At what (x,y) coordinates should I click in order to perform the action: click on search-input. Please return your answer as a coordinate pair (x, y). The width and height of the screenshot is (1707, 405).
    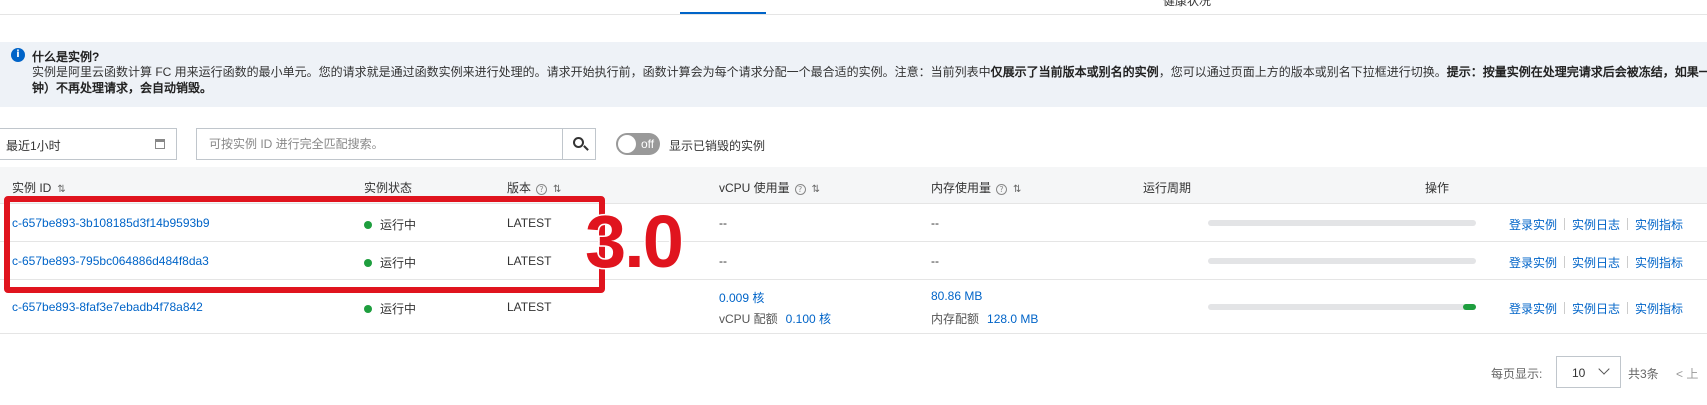
    Looking at the image, I should click on (380, 144).